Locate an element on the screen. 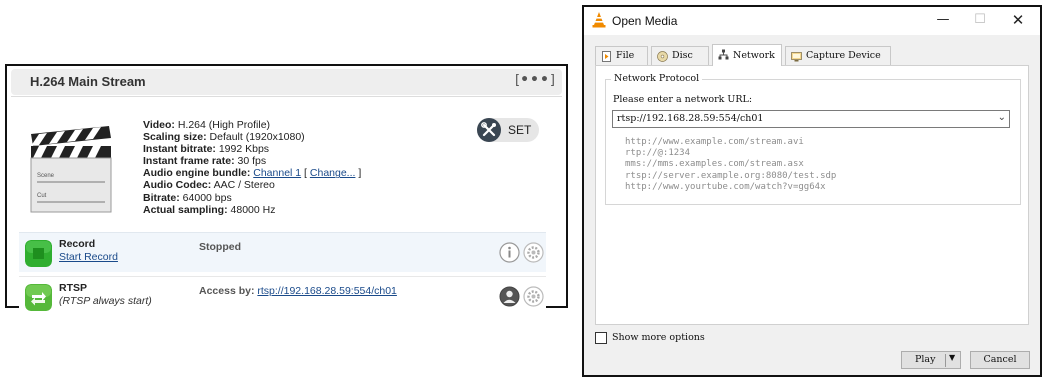  tab-file: File is located at coordinates (621, 56).